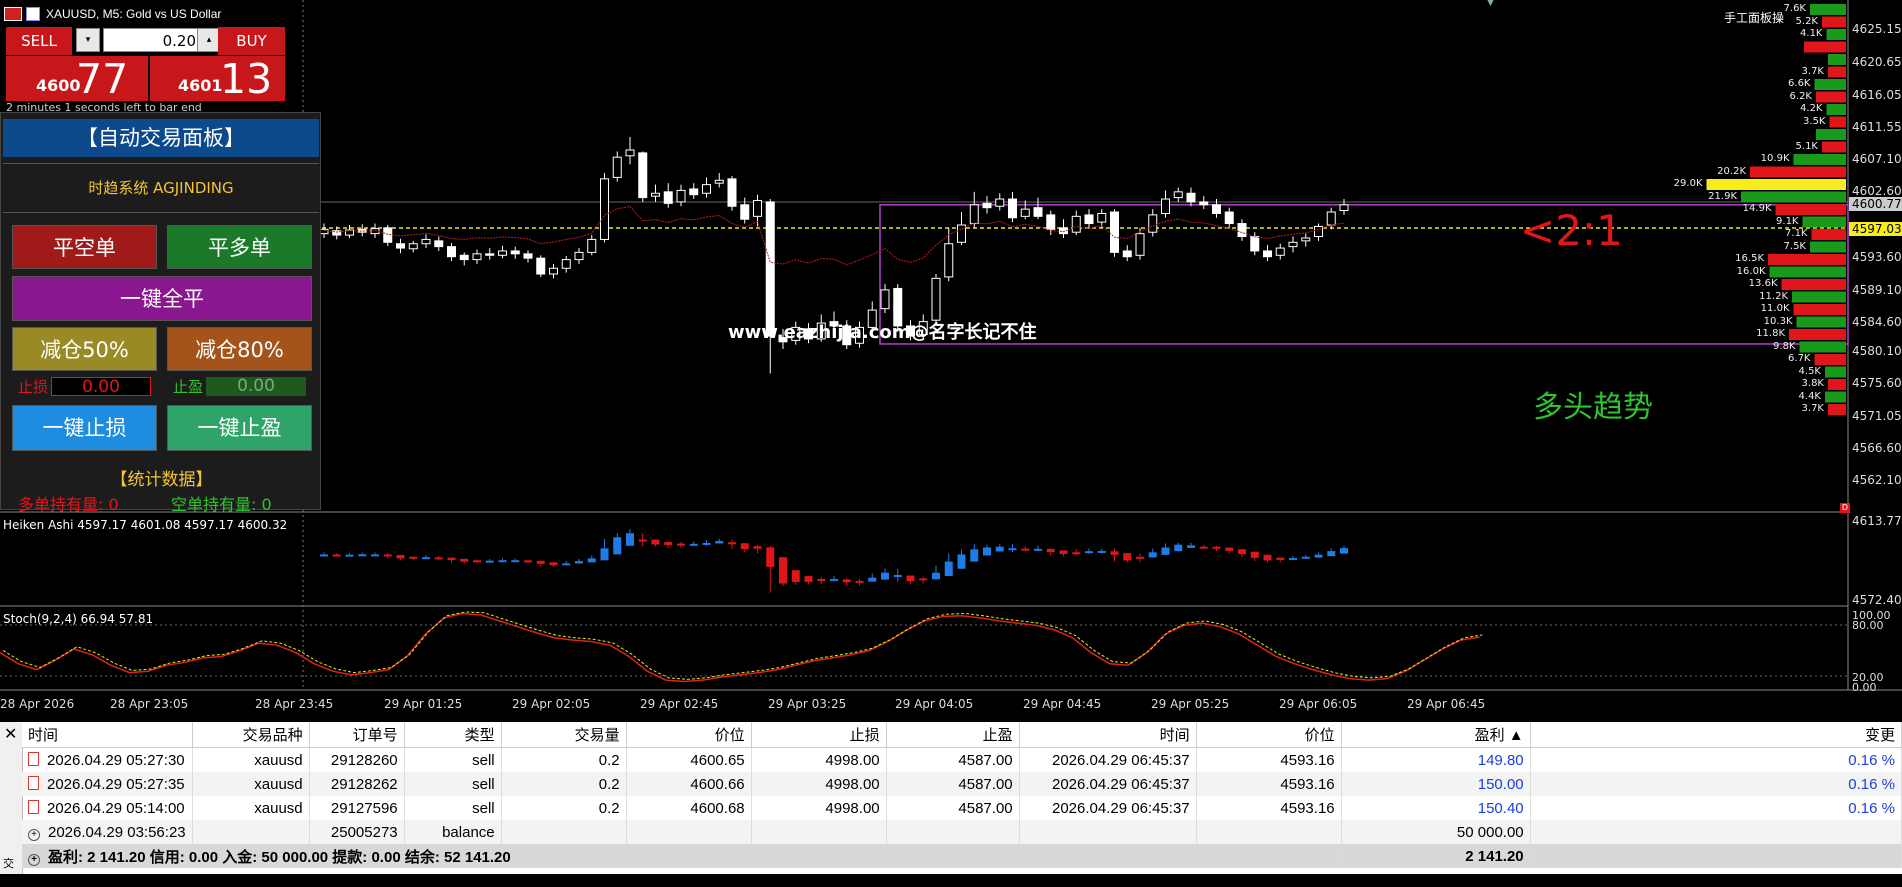 This screenshot has height=887, width=1902. Describe the element at coordinates (564, 735) in the screenshot. I see `col-volume: 交易量` at that location.